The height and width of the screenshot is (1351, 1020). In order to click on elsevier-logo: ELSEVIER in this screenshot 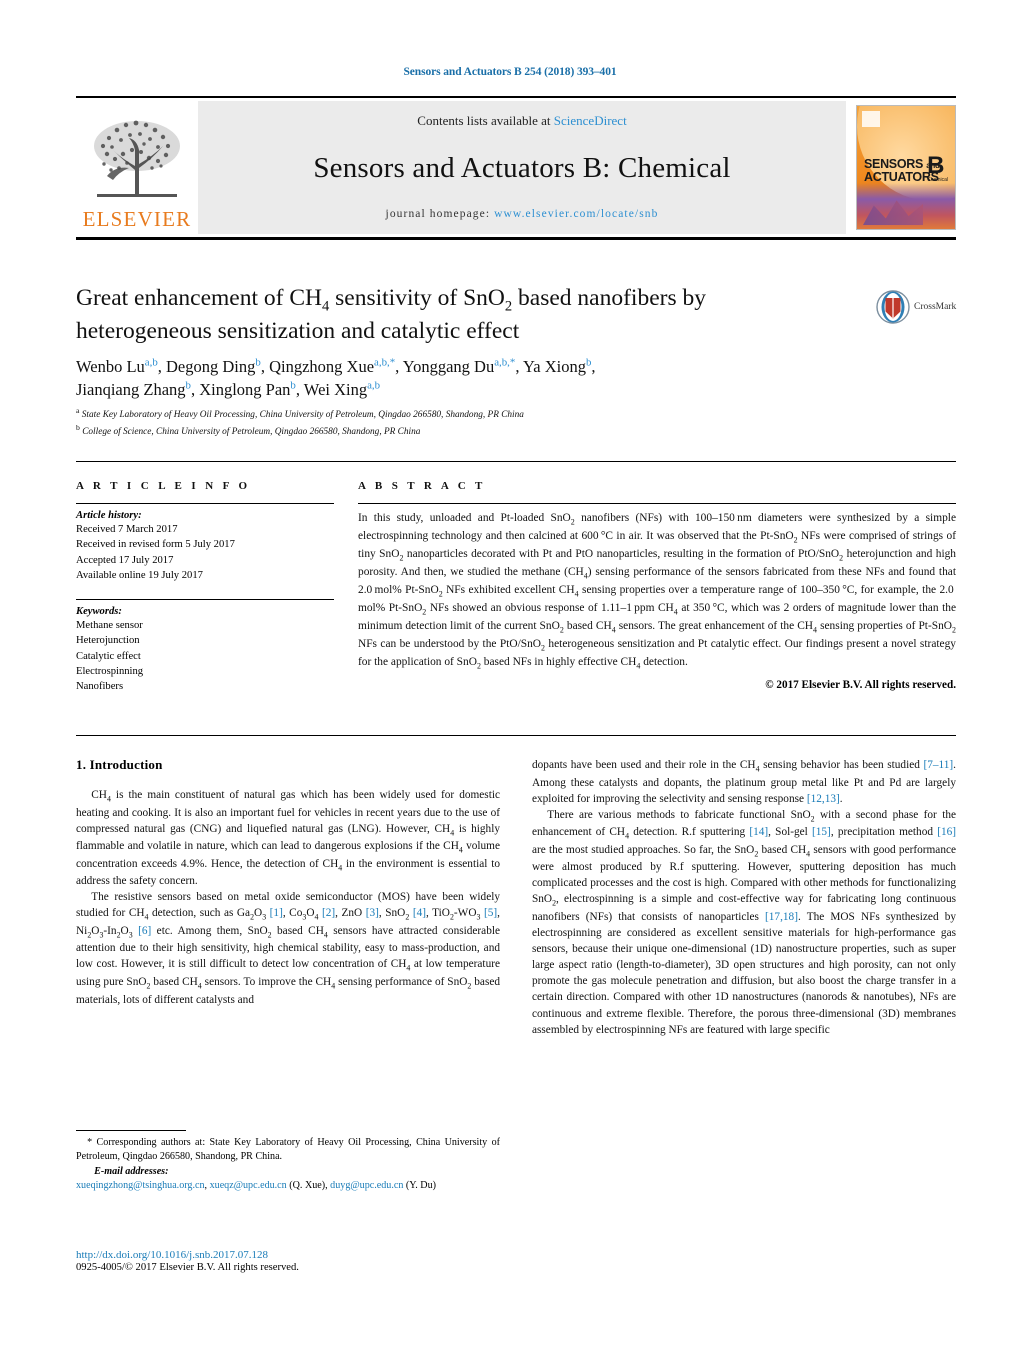, I will do `click(137, 167)`.